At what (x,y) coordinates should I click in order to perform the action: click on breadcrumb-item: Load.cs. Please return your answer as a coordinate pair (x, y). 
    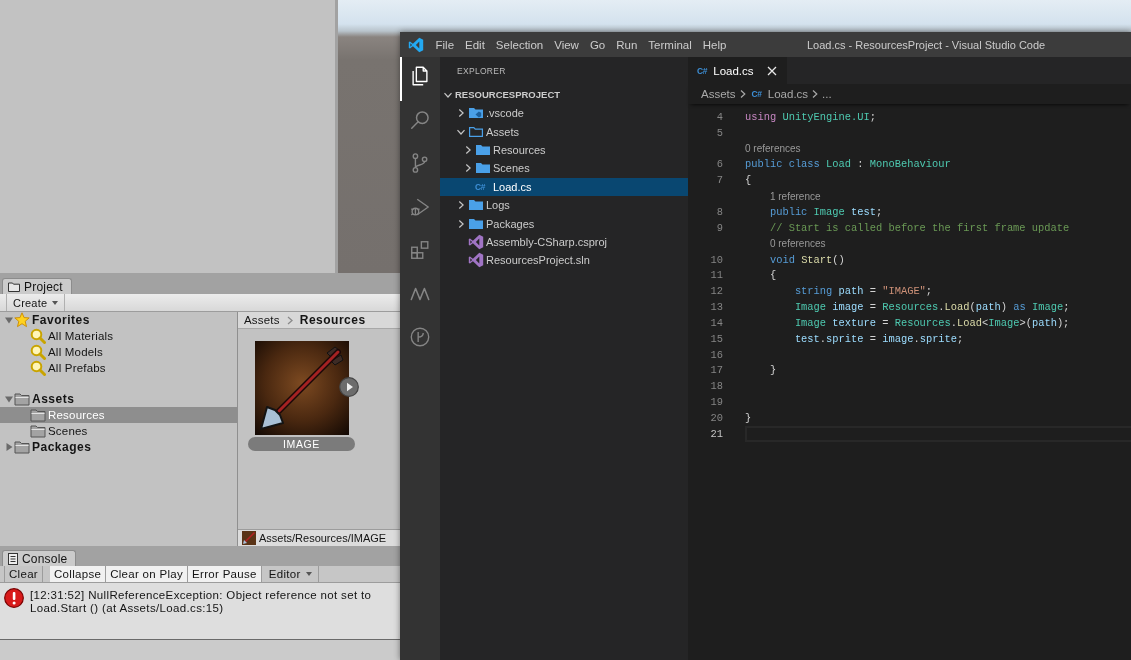
    Looking at the image, I should click on (788, 94).